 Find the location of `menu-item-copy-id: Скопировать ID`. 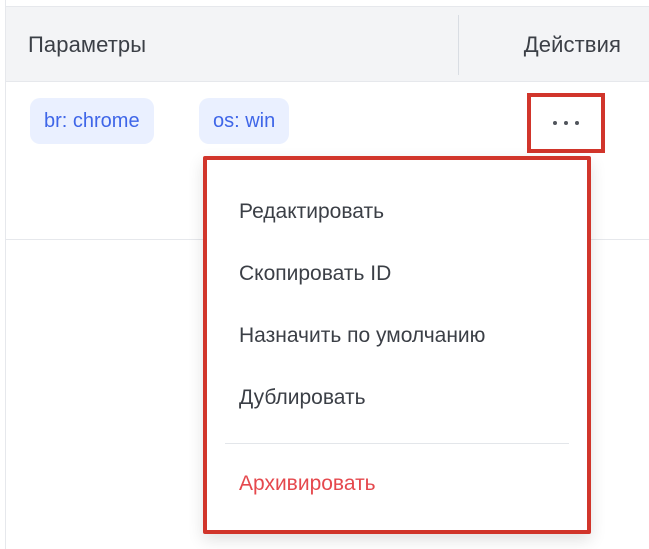

menu-item-copy-id: Скопировать ID is located at coordinates (315, 274).